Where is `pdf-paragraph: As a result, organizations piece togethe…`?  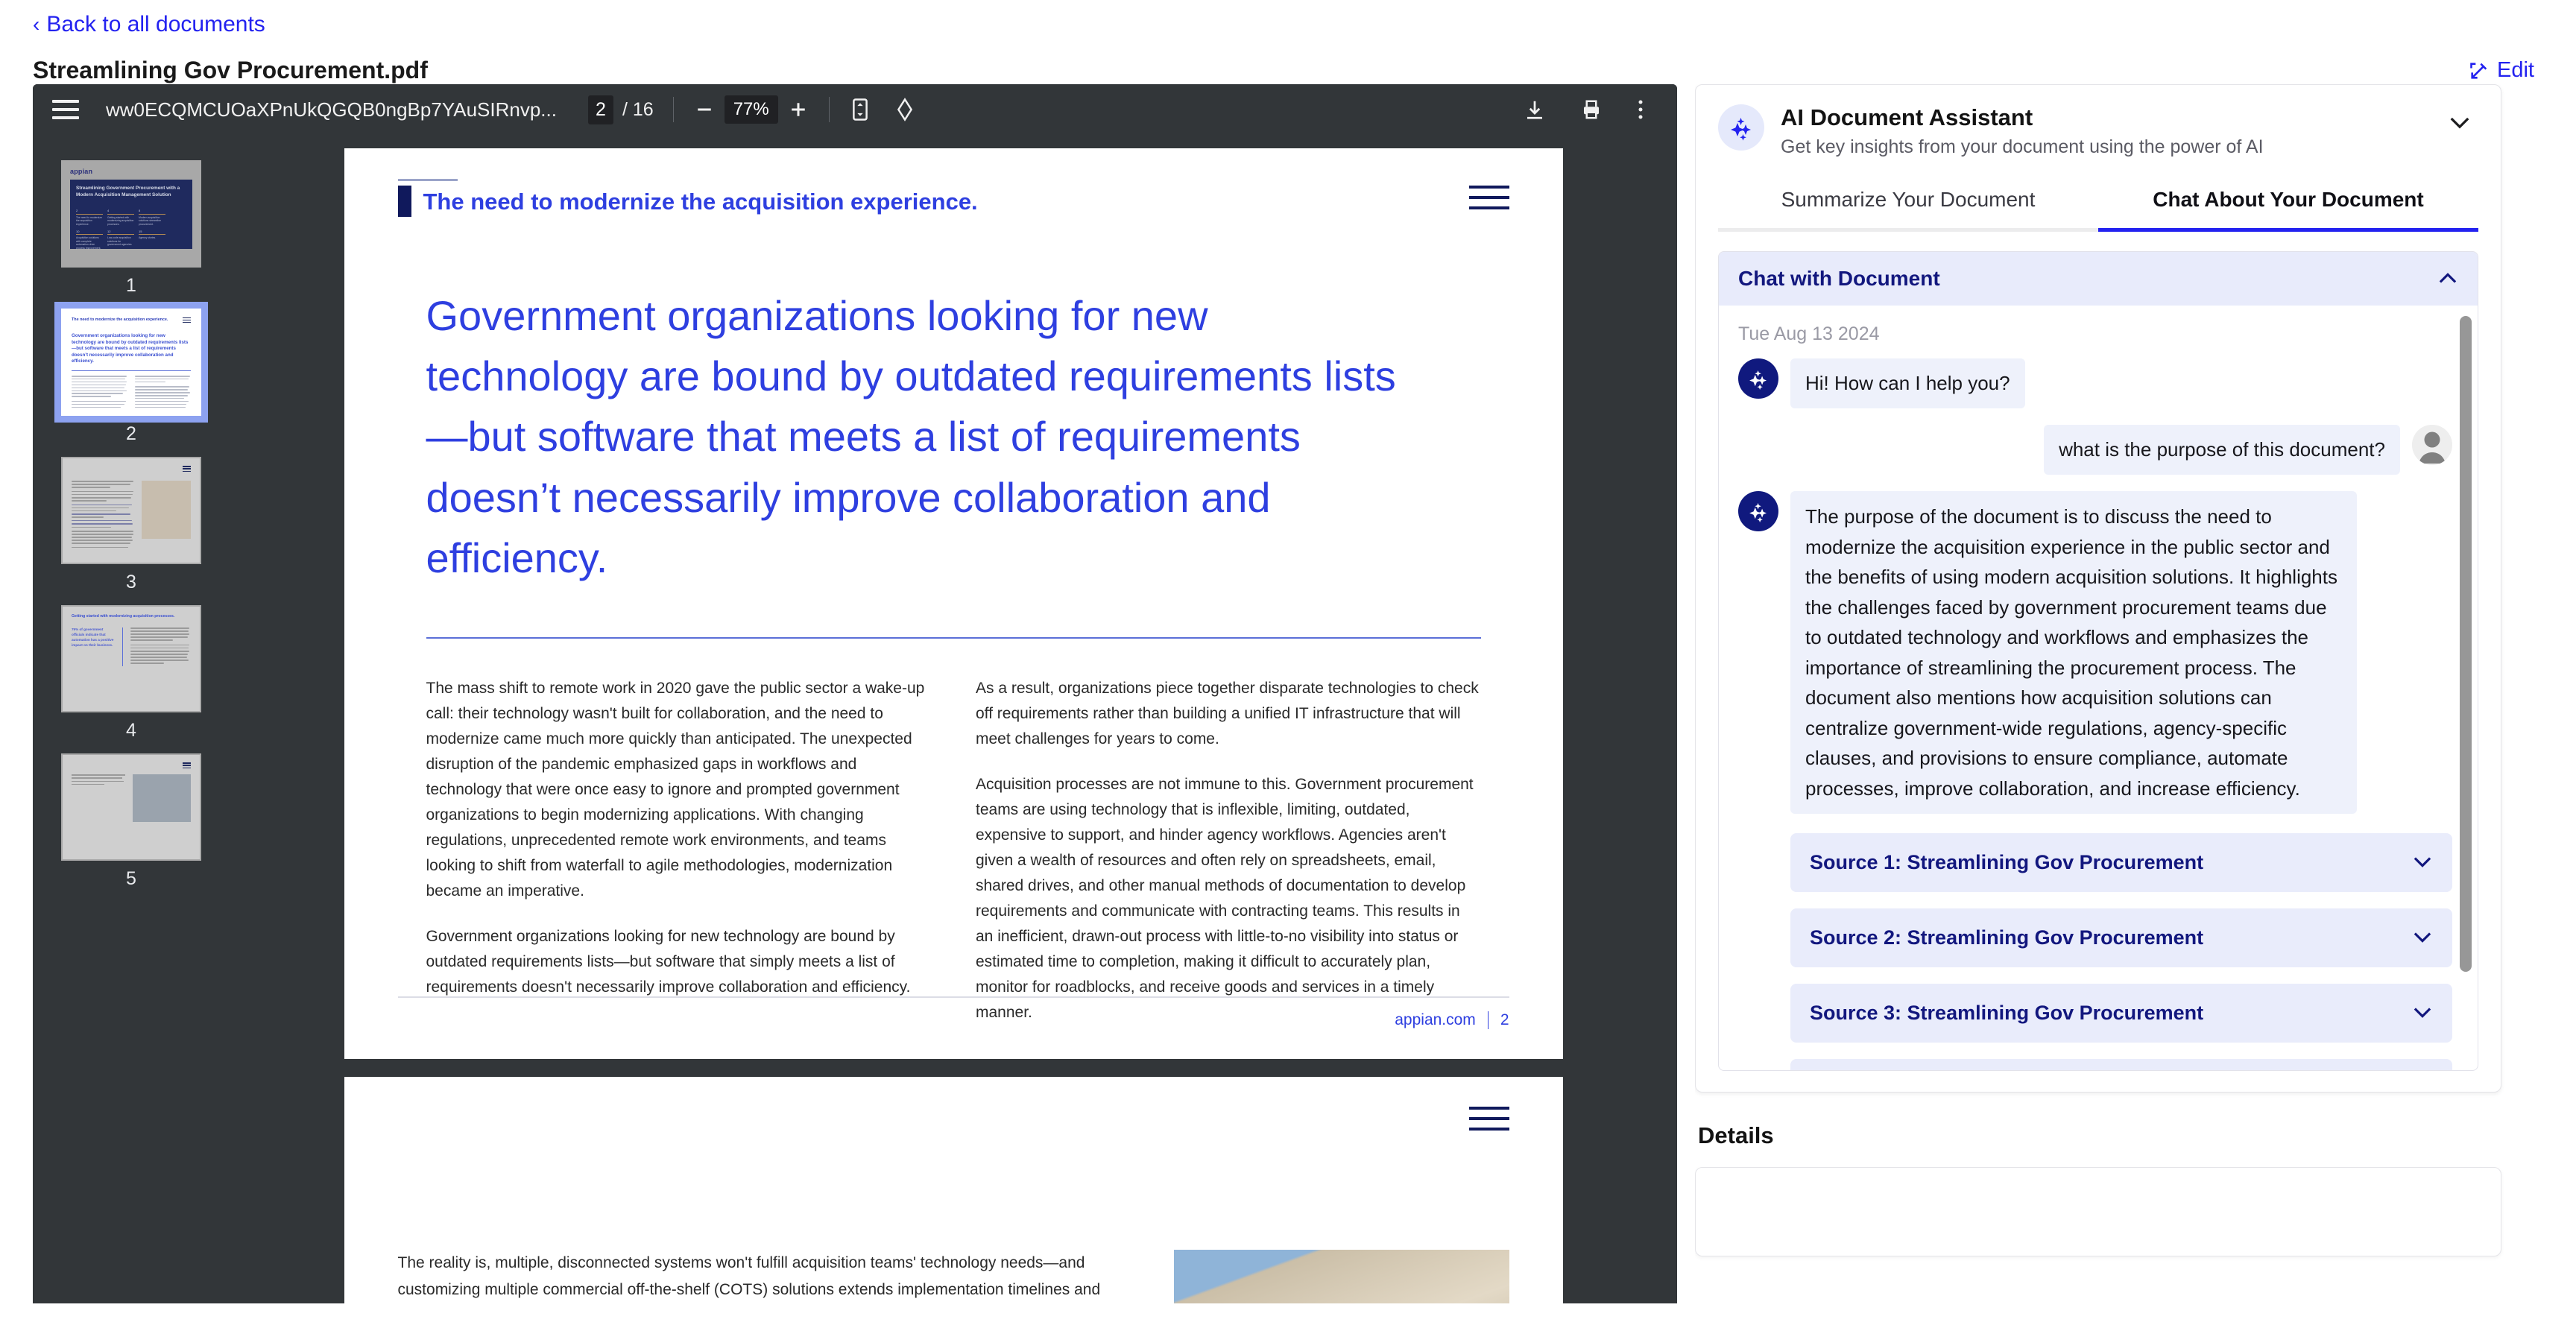 pdf-paragraph: As a result, organizations piece togethe… is located at coordinates (1227, 713).